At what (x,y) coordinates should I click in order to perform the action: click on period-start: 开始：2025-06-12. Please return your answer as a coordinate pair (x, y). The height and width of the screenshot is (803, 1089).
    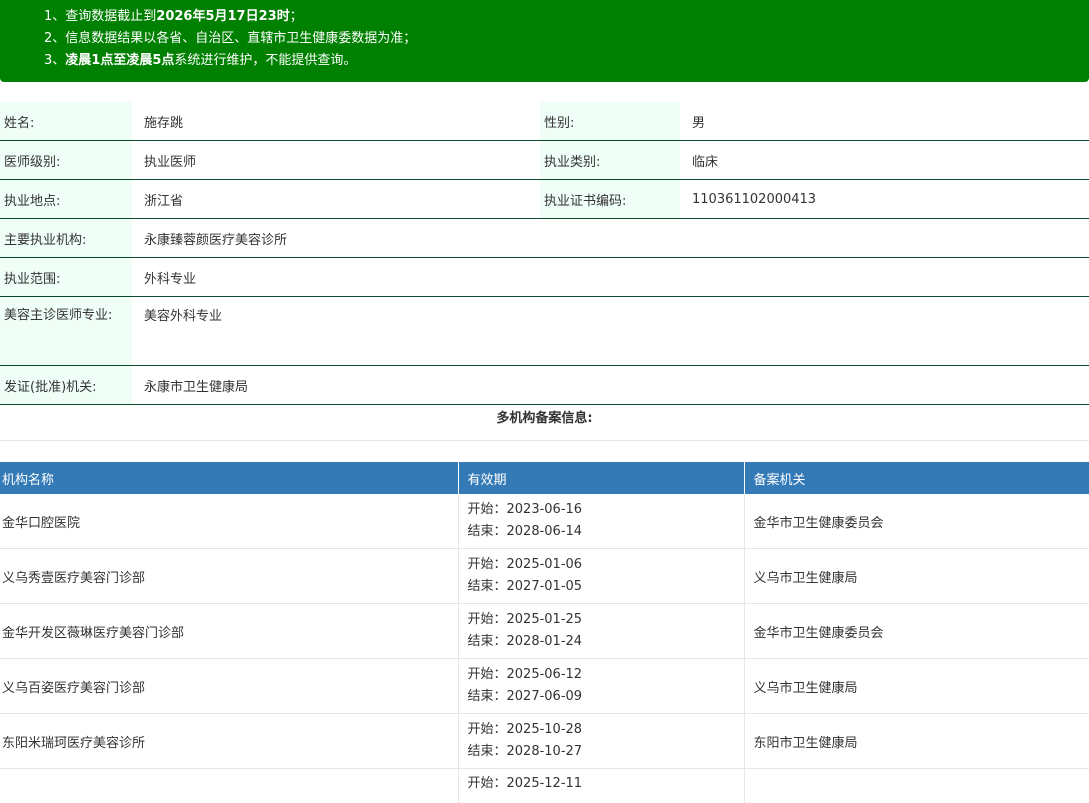
    Looking at the image, I should click on (606, 675).